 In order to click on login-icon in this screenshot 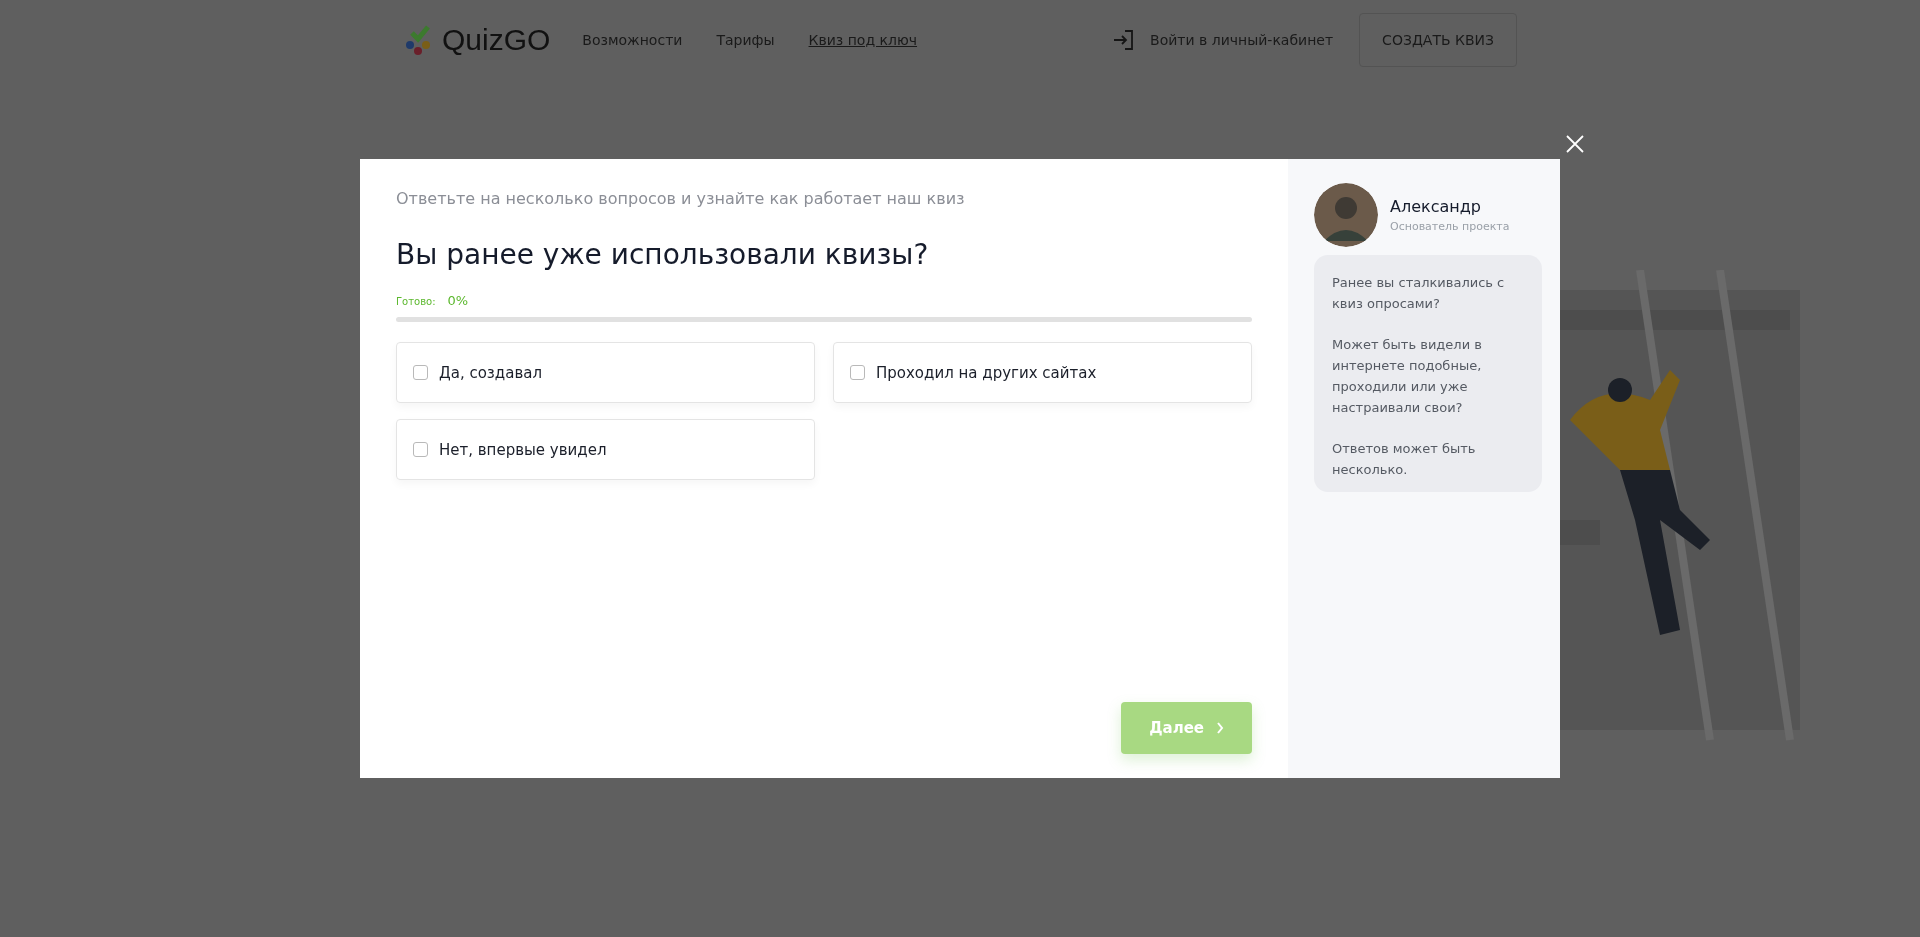, I will do `click(1123, 40)`.